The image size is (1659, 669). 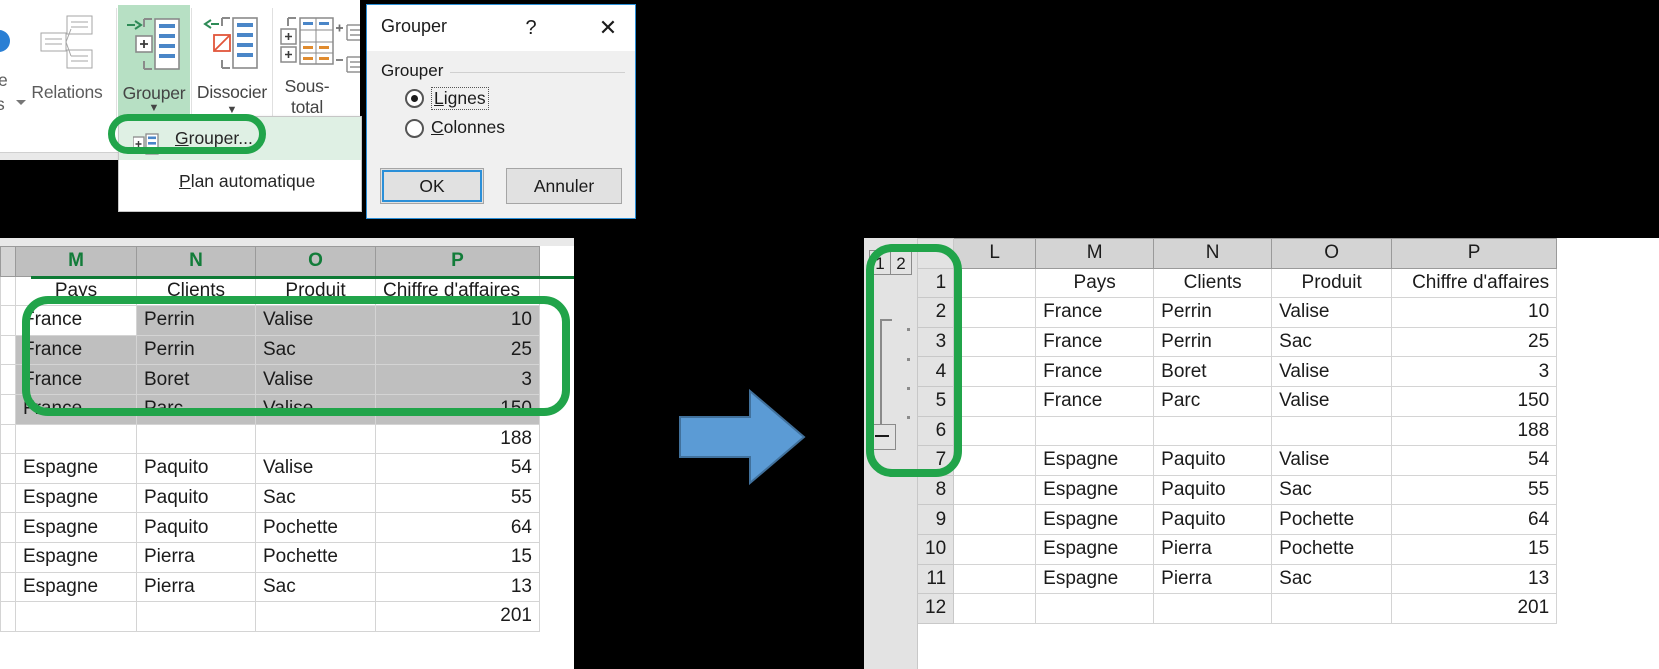 What do you see at coordinates (935, 519) in the screenshot?
I see `row-header: 9` at bounding box center [935, 519].